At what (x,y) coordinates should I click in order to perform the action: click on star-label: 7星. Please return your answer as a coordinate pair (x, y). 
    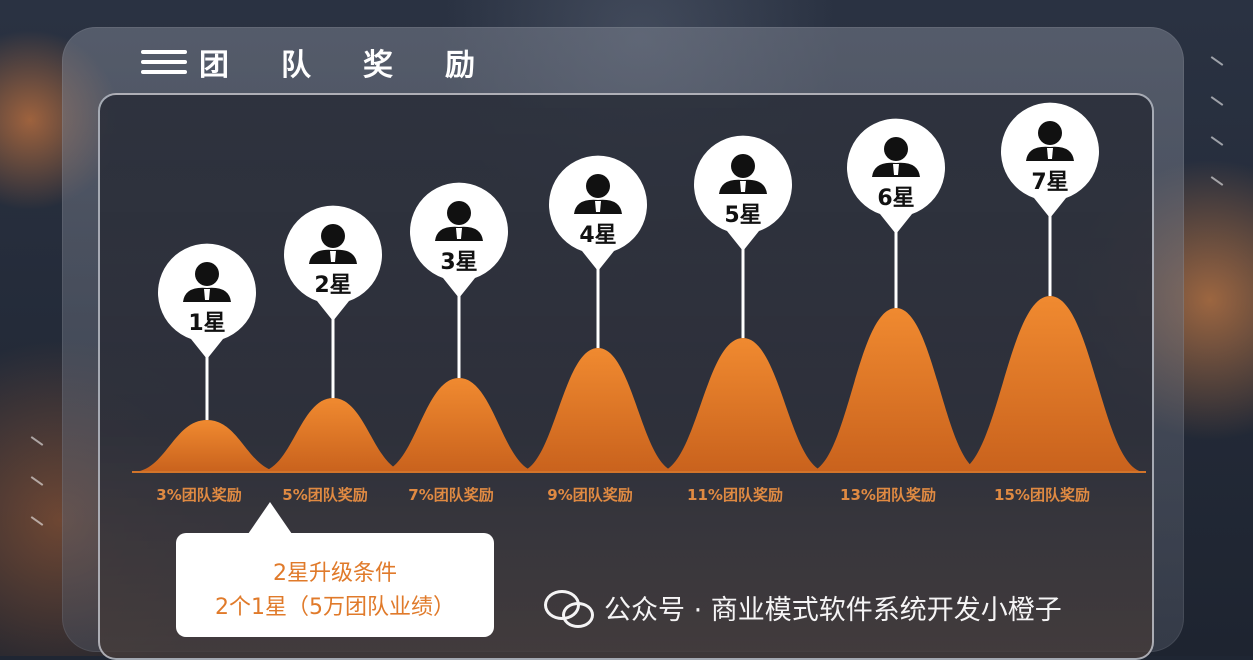
    Looking at the image, I should click on (1049, 182).